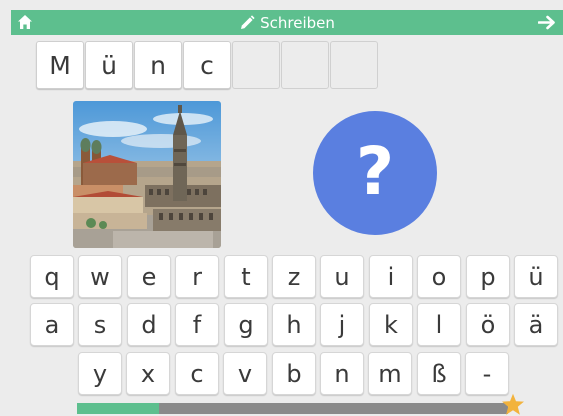 This screenshot has height=416, width=563. What do you see at coordinates (52, 276) in the screenshot?
I see `key-q: q` at bounding box center [52, 276].